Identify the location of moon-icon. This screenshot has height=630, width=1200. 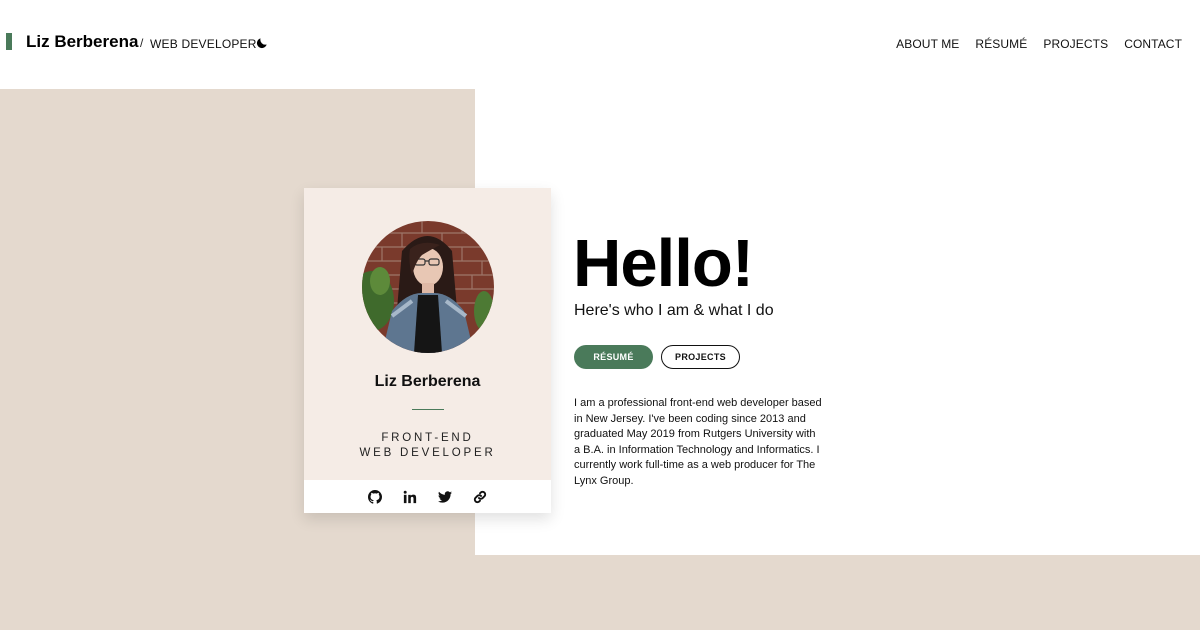
(262, 43).